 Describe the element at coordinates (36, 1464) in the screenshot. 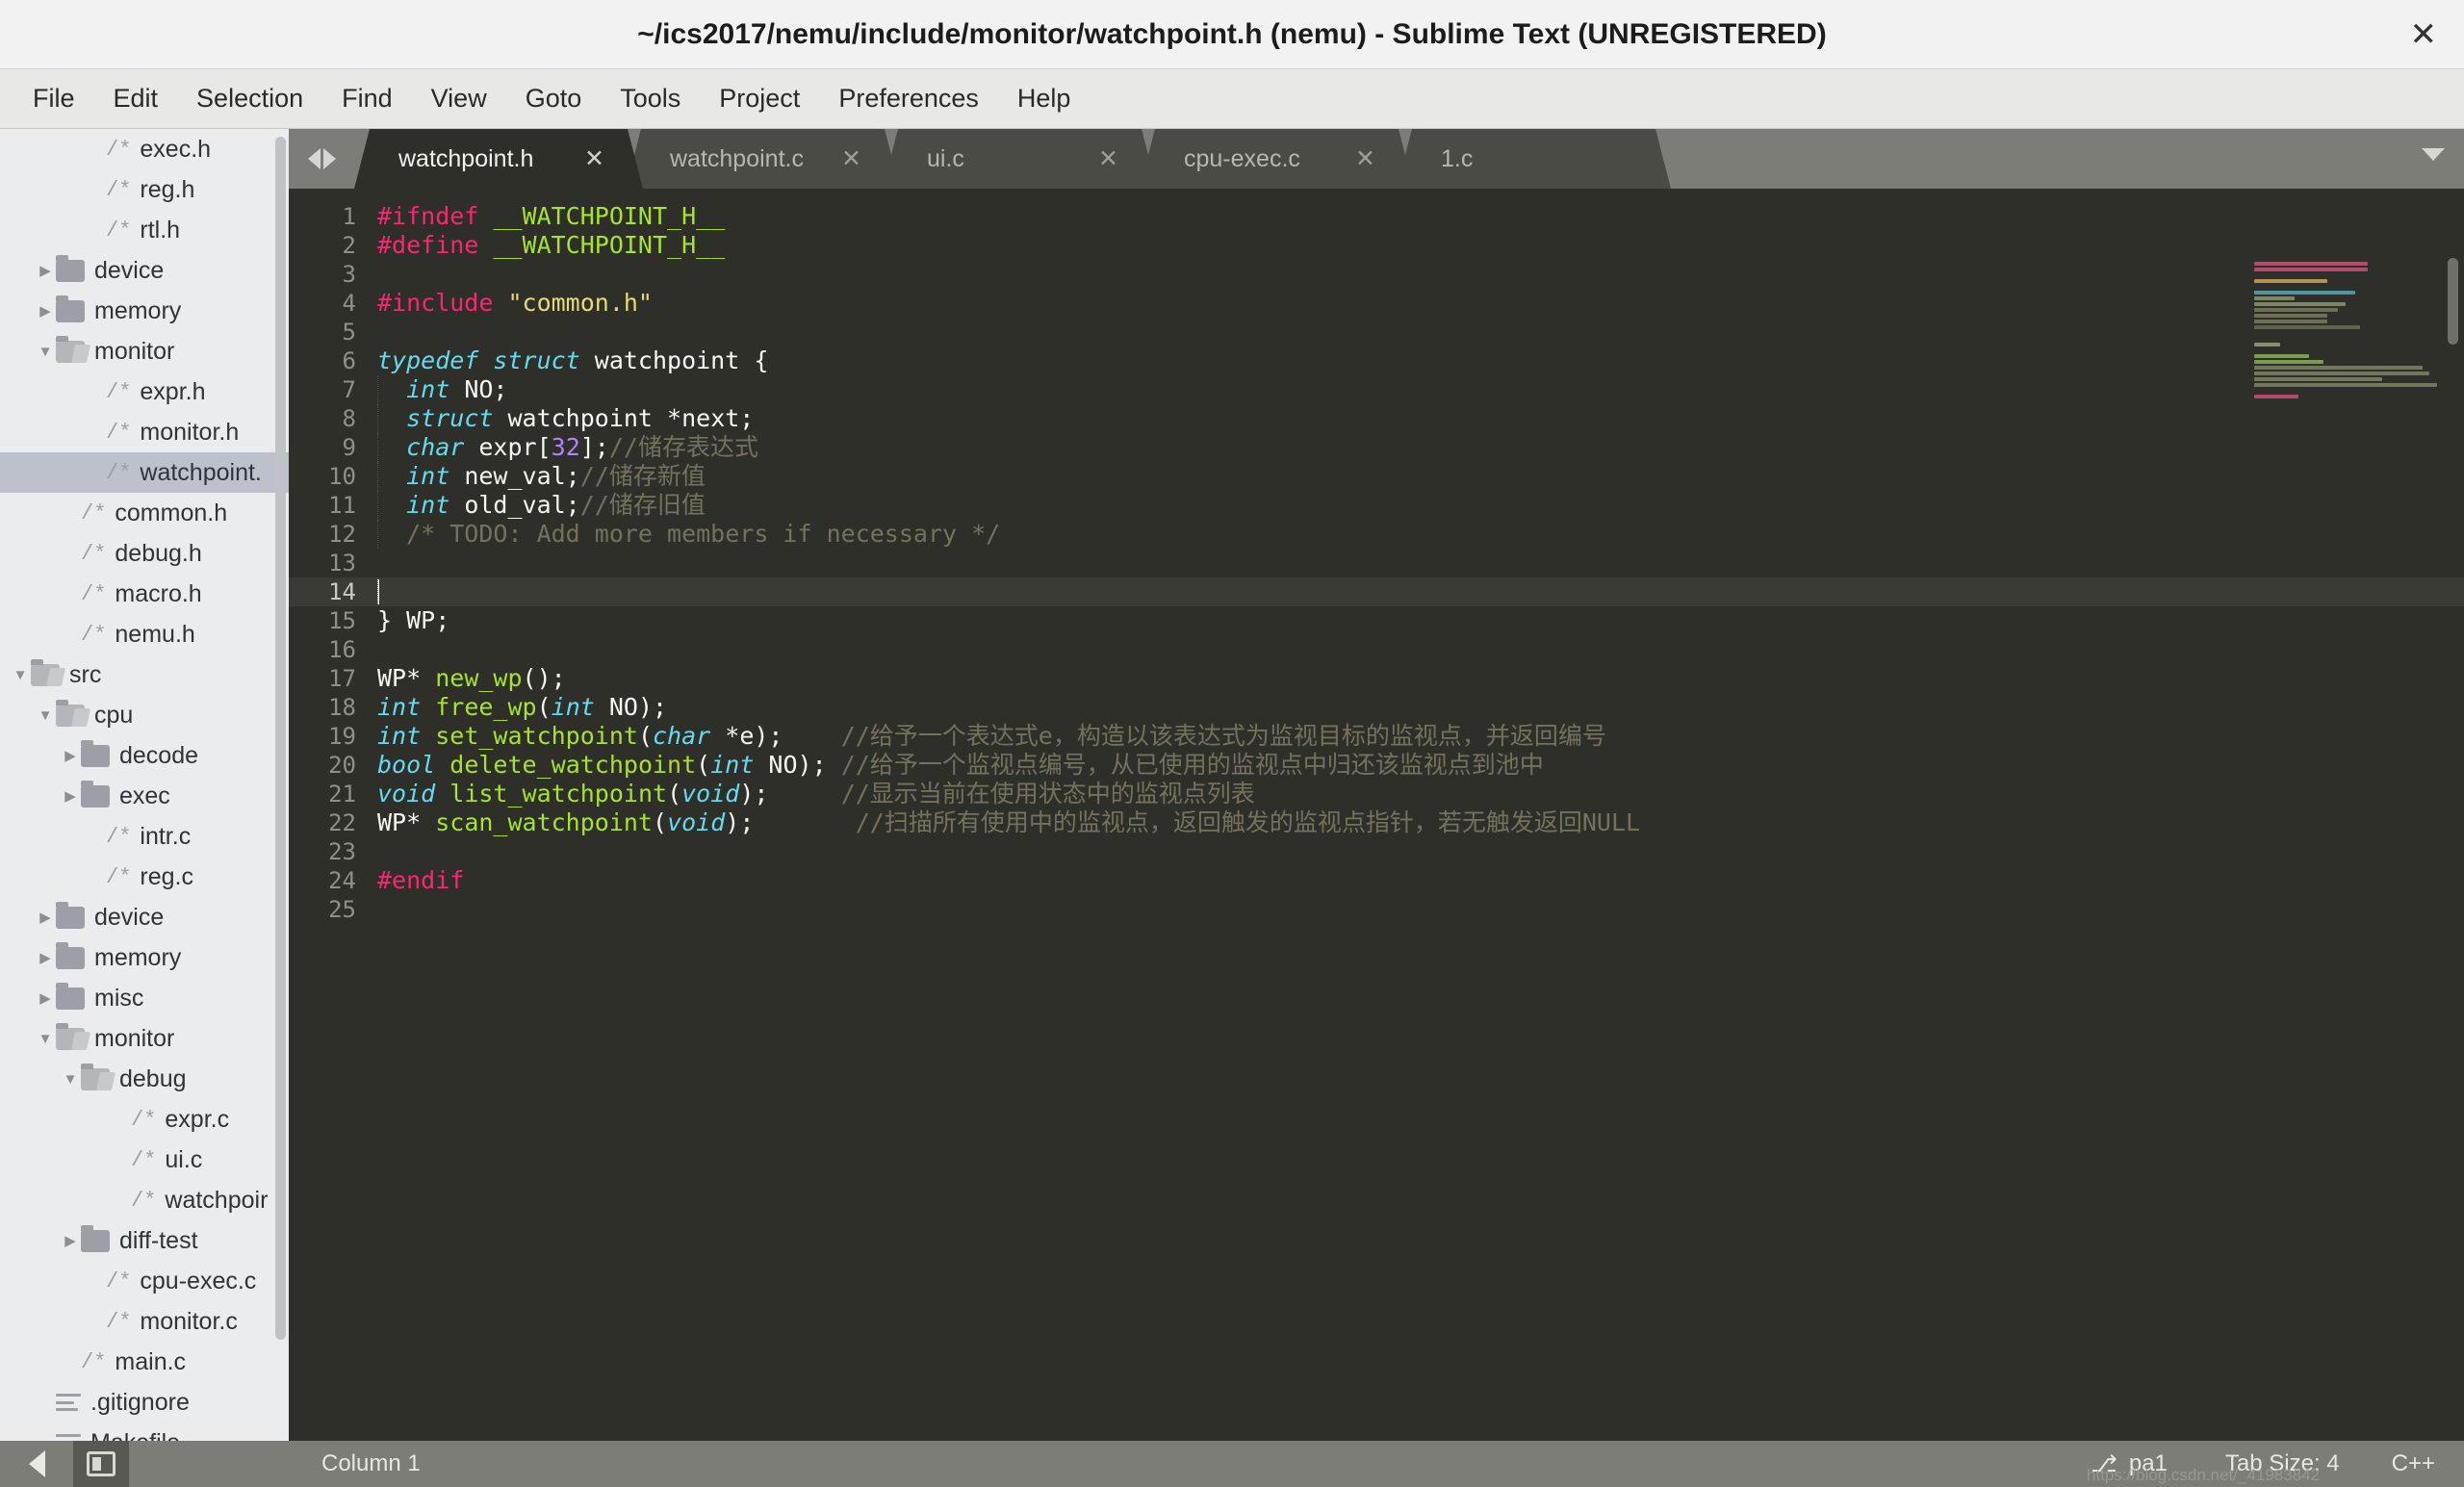

I see `back-arrow-icon` at that location.